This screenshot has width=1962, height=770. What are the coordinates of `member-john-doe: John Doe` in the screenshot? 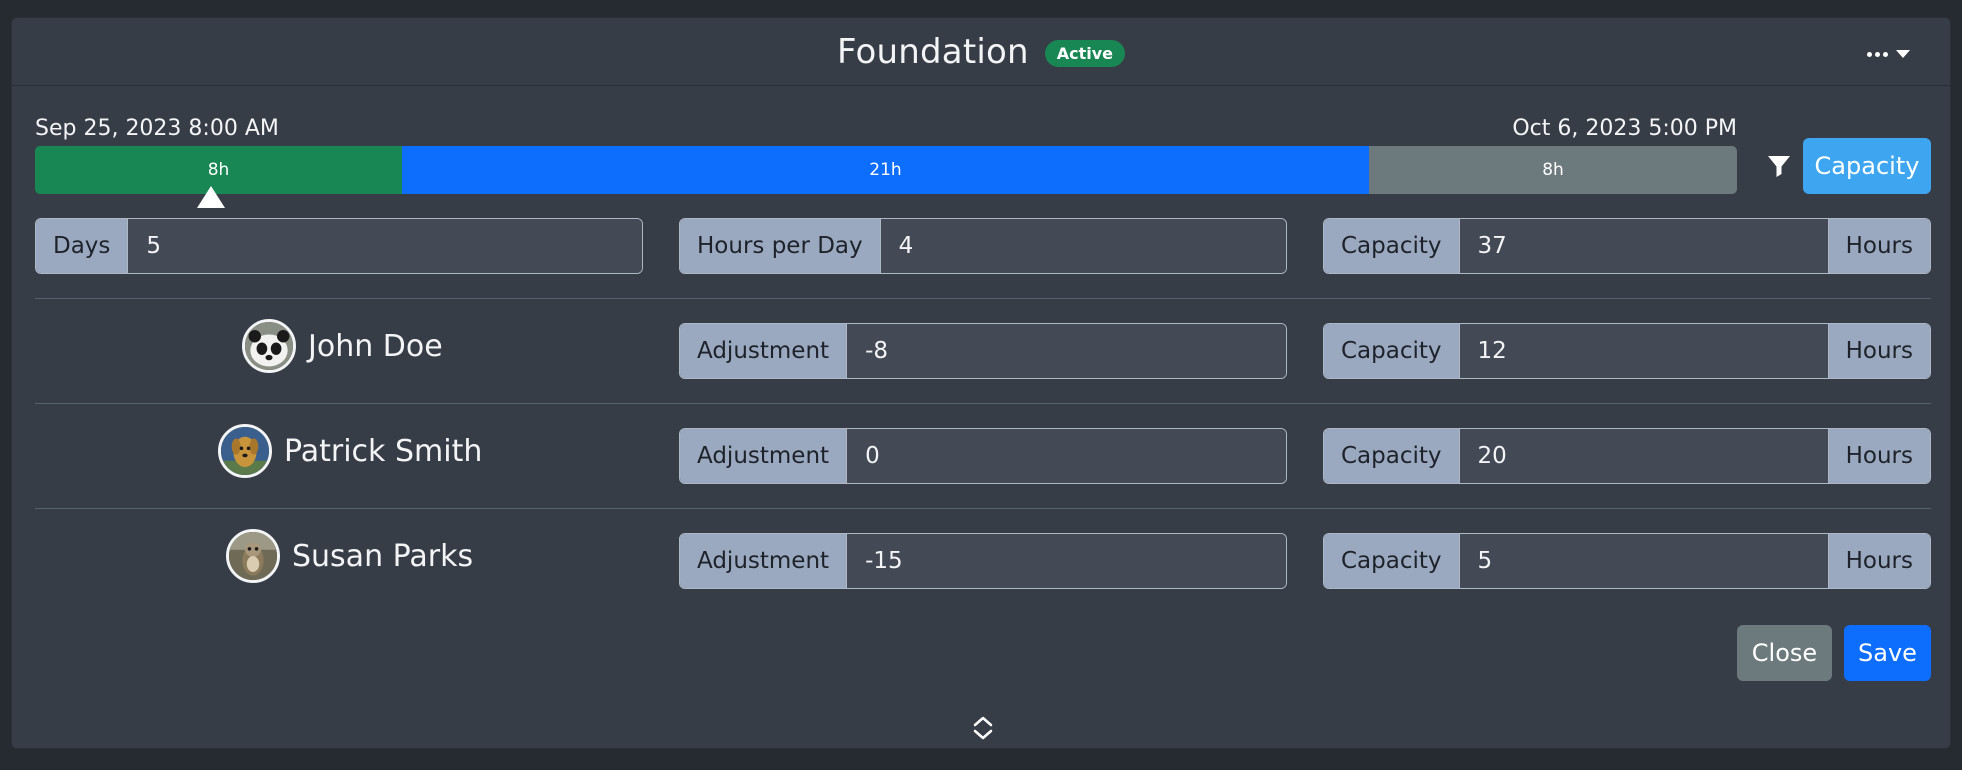 It's located at (342, 346).